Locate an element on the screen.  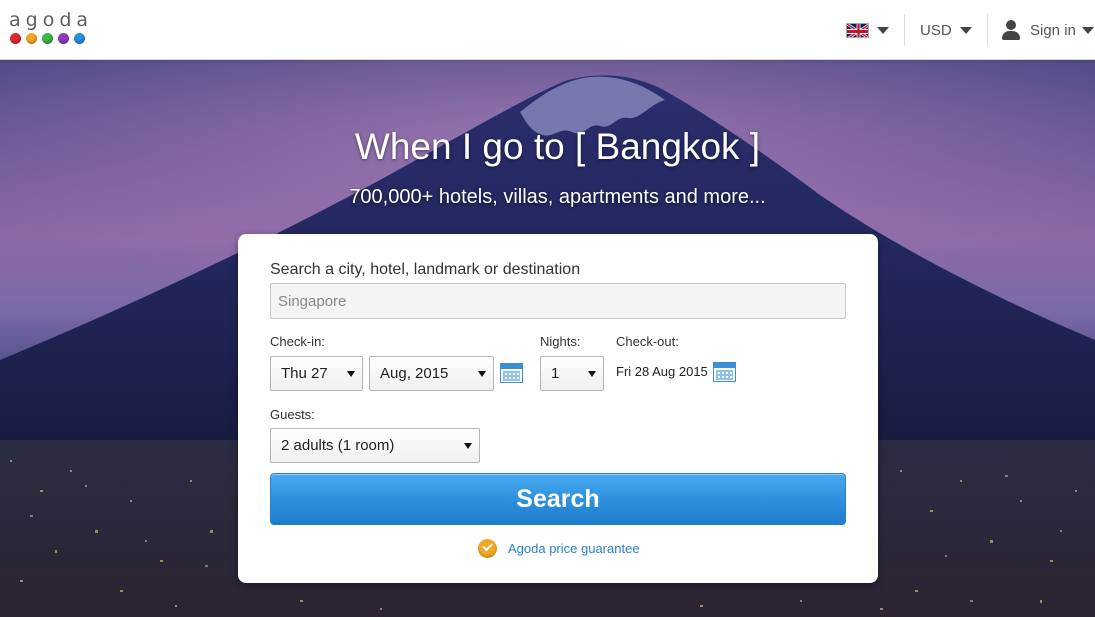
logo-dots is located at coordinates (52, 38).